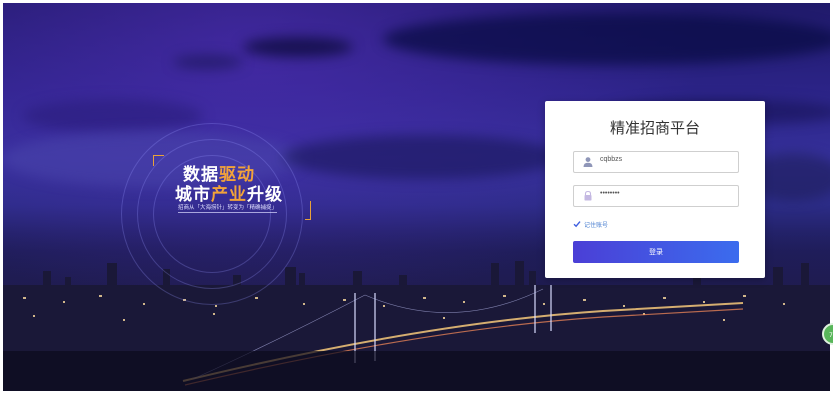 This screenshot has height=394, width=833. Describe the element at coordinates (228, 209) in the screenshot. I see `slogan-tagline: 招商从「大海捞针」转变为「精确捕捉」` at that location.